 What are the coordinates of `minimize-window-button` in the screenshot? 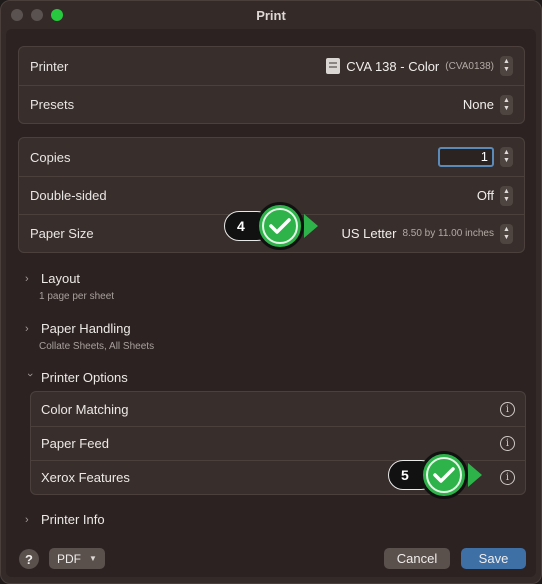 It's located at (37, 15).